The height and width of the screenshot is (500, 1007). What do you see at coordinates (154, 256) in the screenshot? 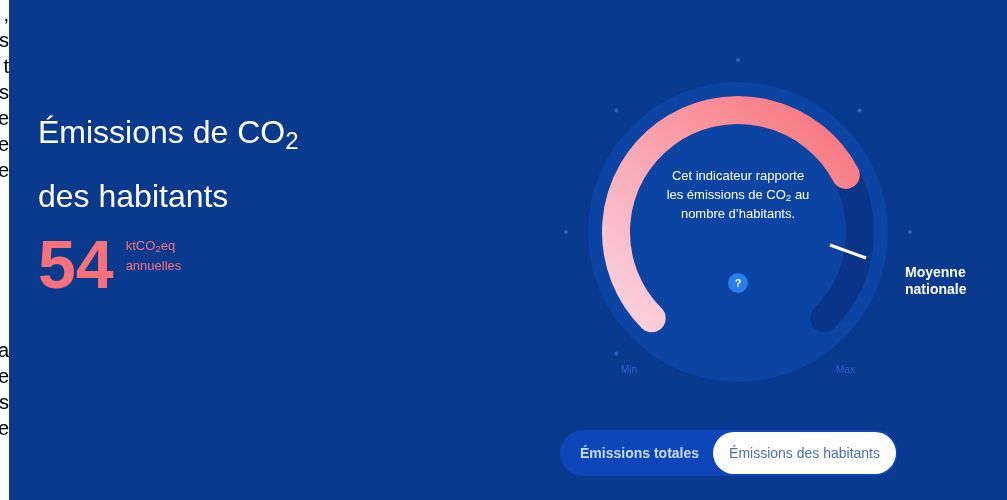
I see `unit-label: ktCO$_{2}$eq annuelles` at bounding box center [154, 256].